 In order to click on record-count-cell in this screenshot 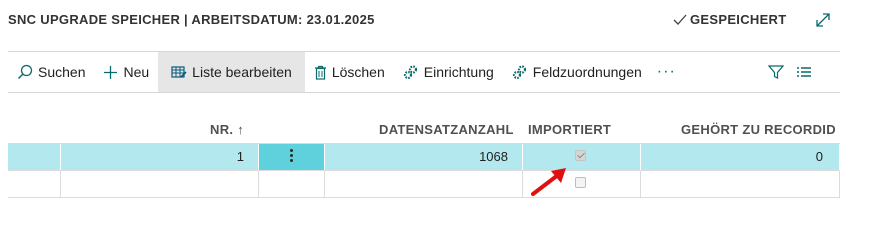, I will do `click(424, 184)`.